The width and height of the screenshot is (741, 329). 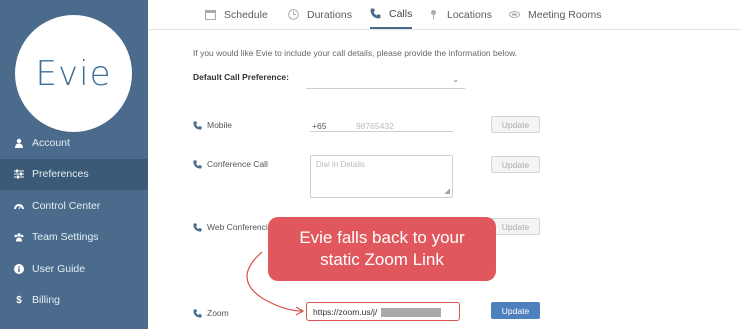 I want to click on mobile-input: +65 98765432, so click(x=381, y=124).